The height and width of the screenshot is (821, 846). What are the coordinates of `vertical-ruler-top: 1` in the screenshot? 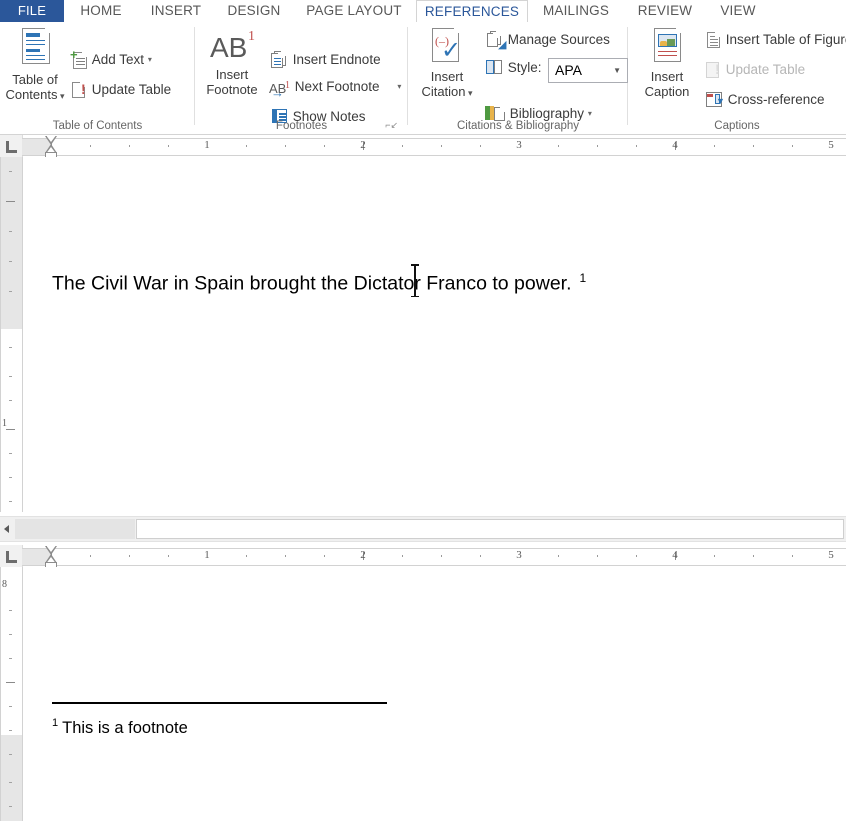 It's located at (11, 334).